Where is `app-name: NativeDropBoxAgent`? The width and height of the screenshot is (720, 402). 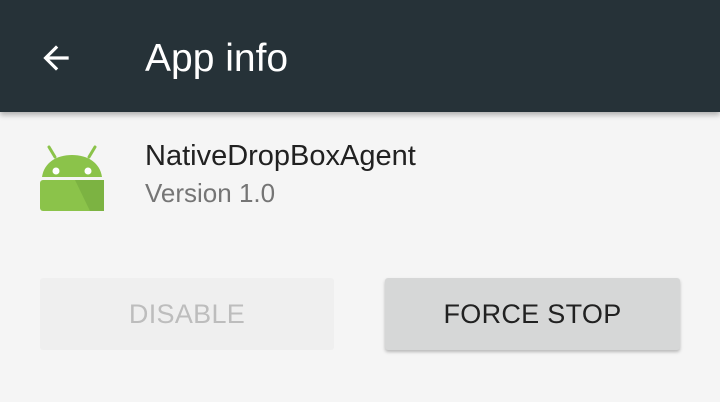
app-name: NativeDropBoxAgent is located at coordinates (280, 156).